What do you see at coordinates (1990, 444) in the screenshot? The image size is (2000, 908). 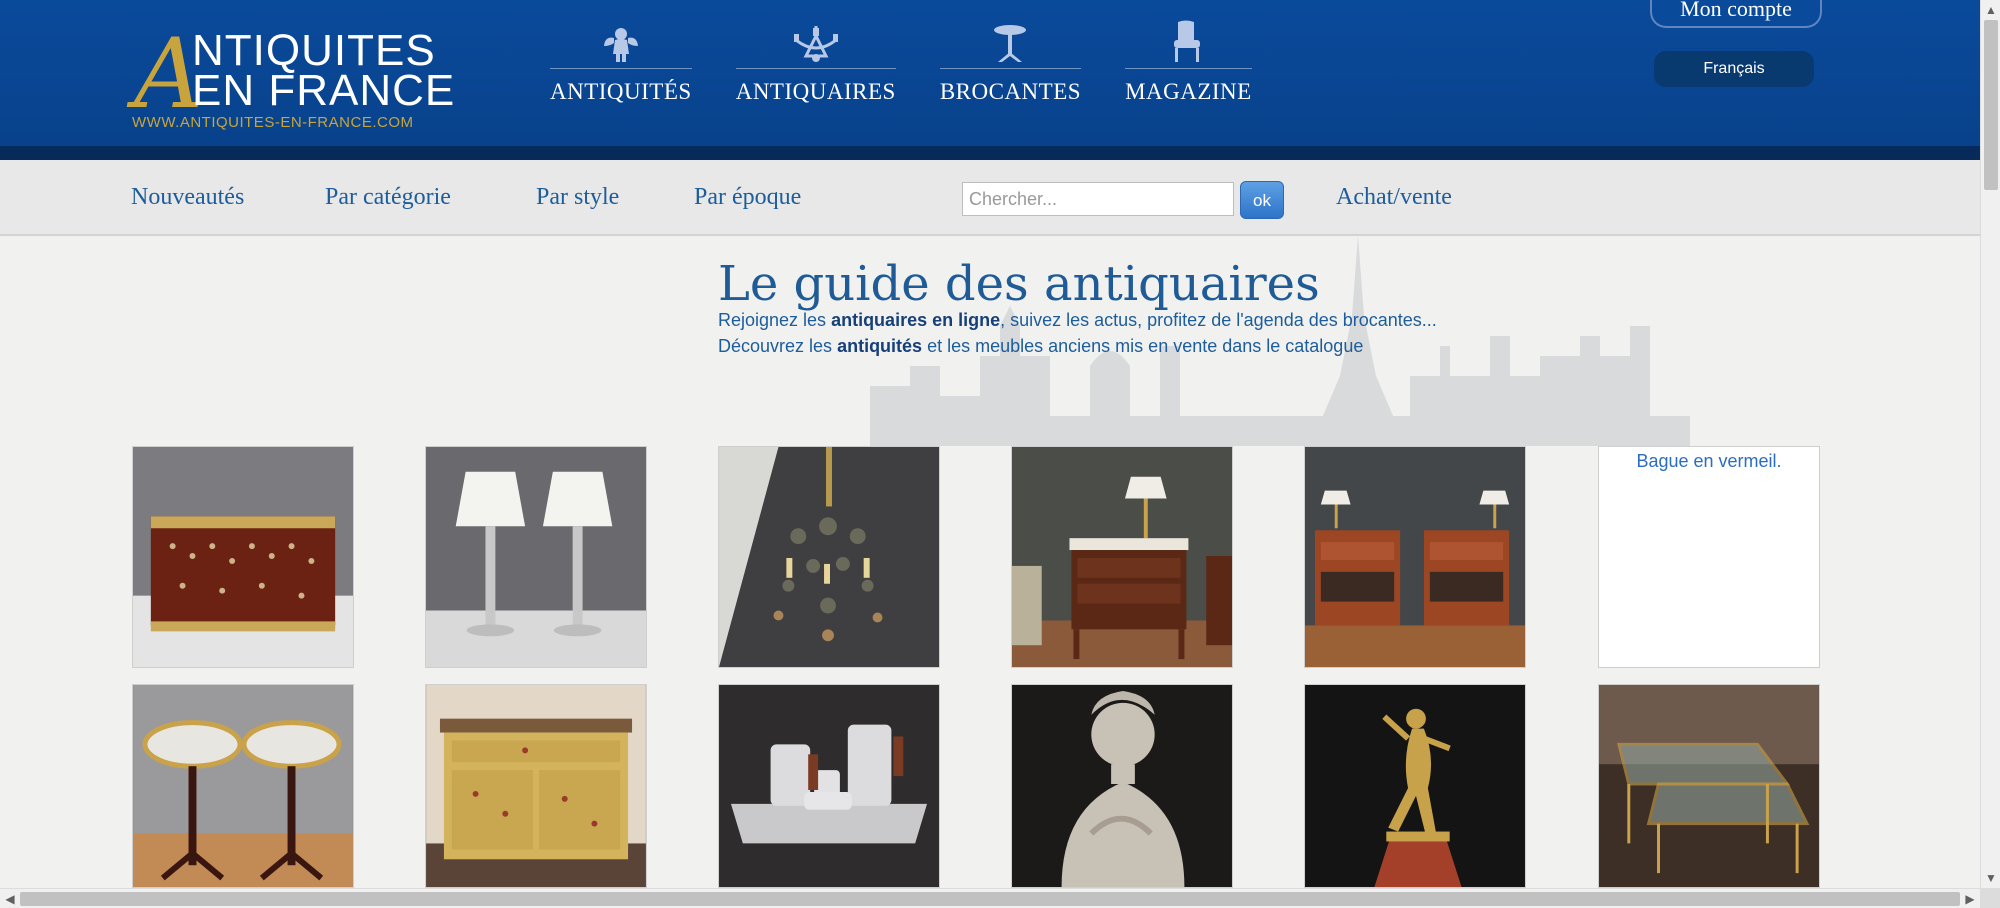 I see `vertical-scrollbar: ▲ ▼` at bounding box center [1990, 444].